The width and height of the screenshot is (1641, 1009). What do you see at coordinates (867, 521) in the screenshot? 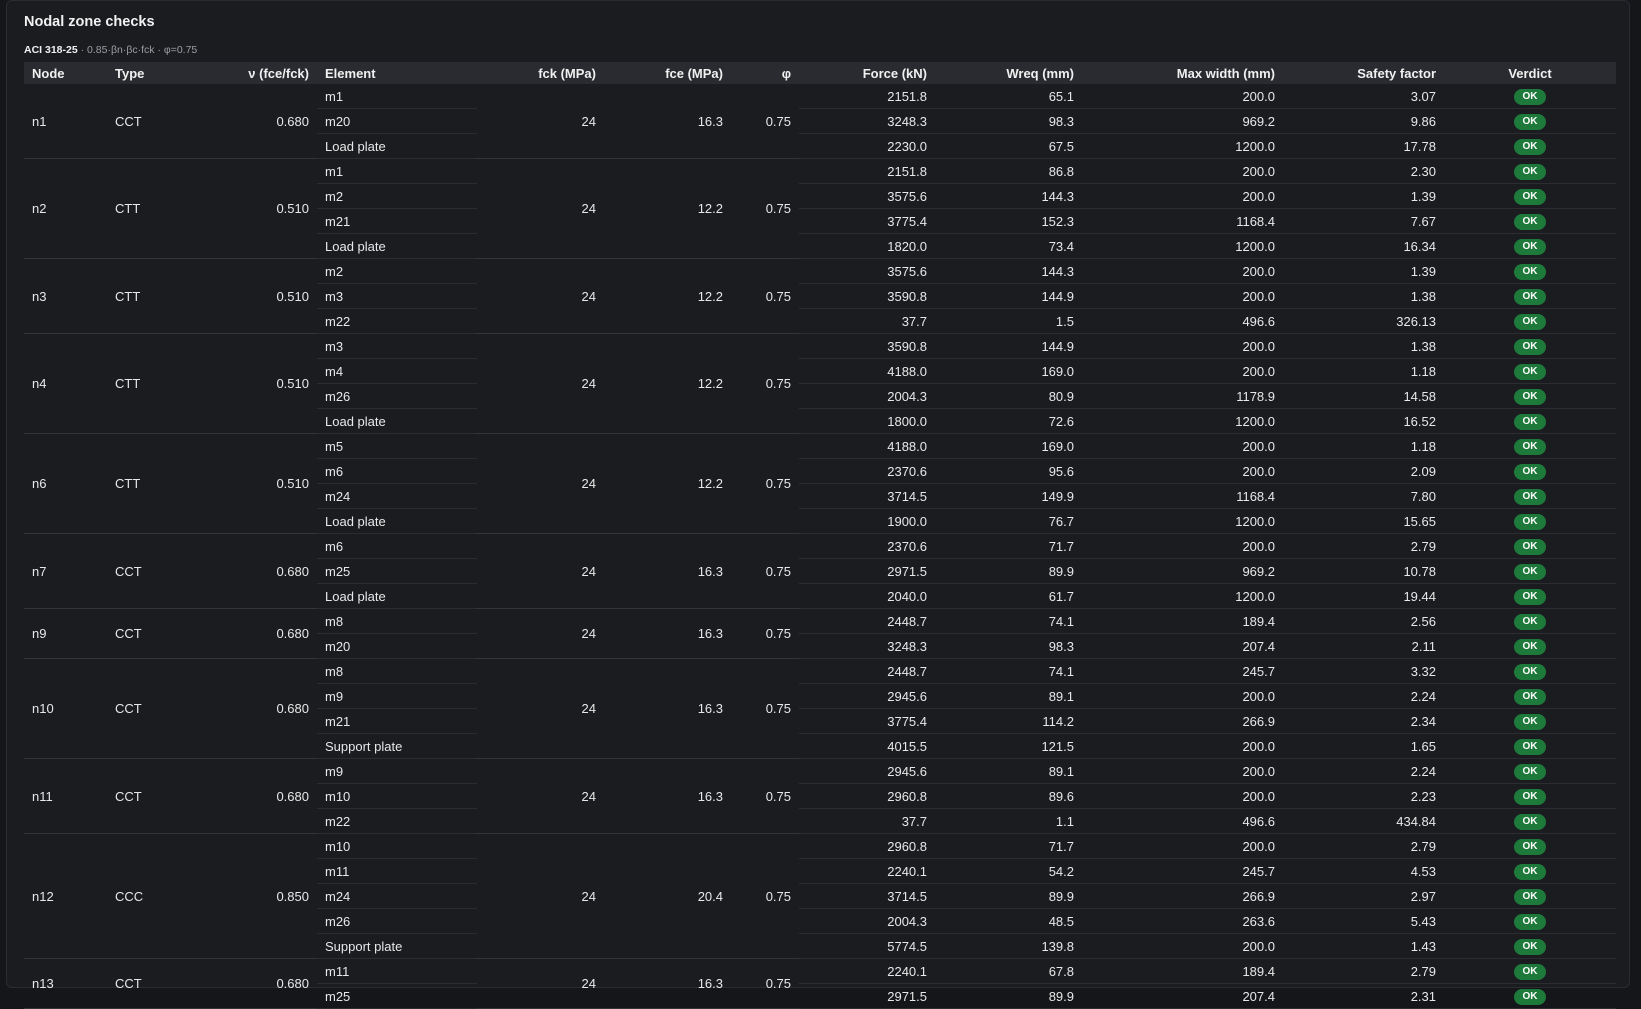
I see `force-cell: 1900.0` at bounding box center [867, 521].